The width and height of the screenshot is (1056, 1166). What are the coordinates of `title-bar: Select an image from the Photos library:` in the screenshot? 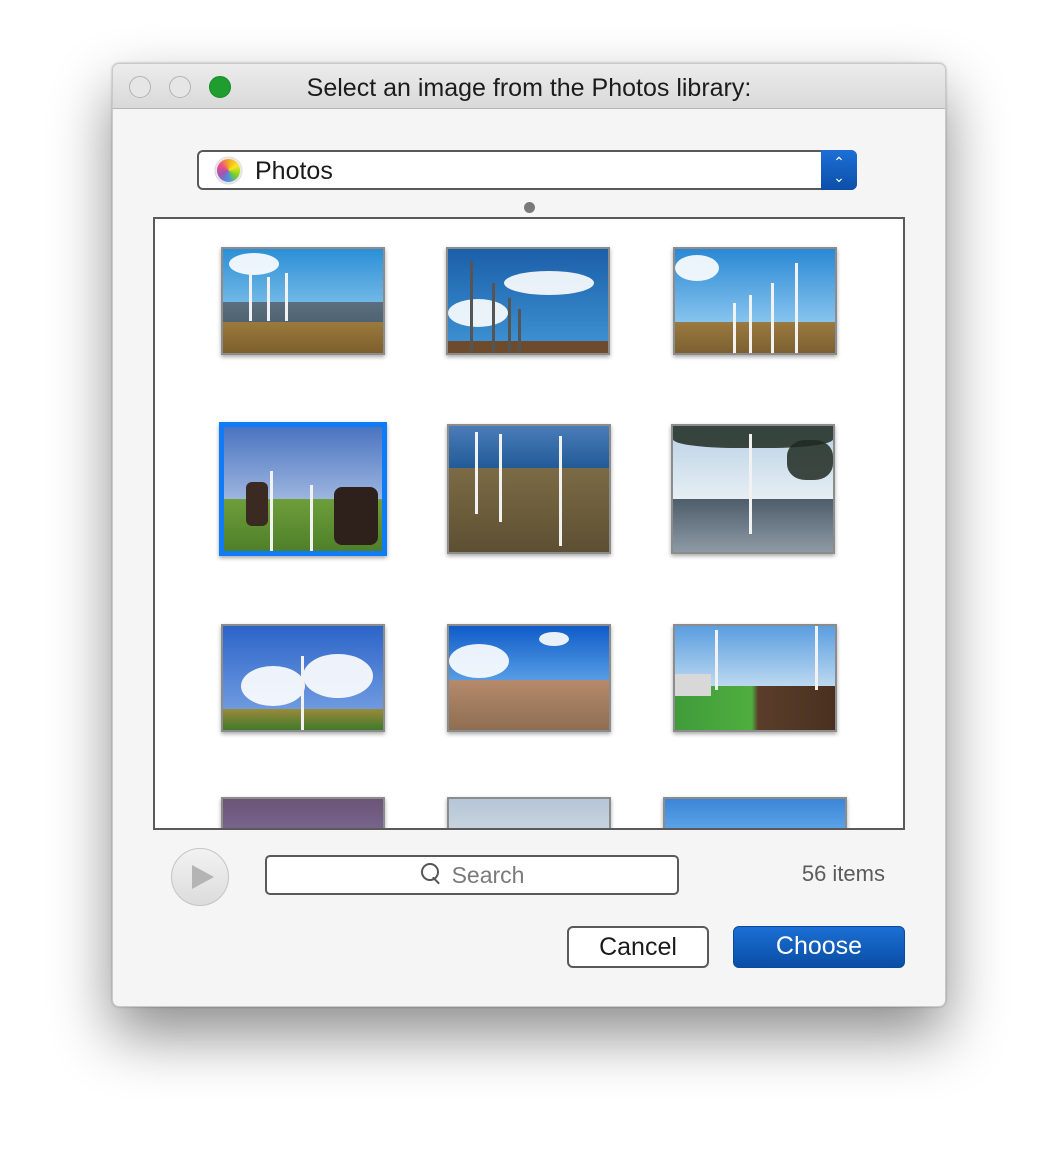 It's located at (529, 86).